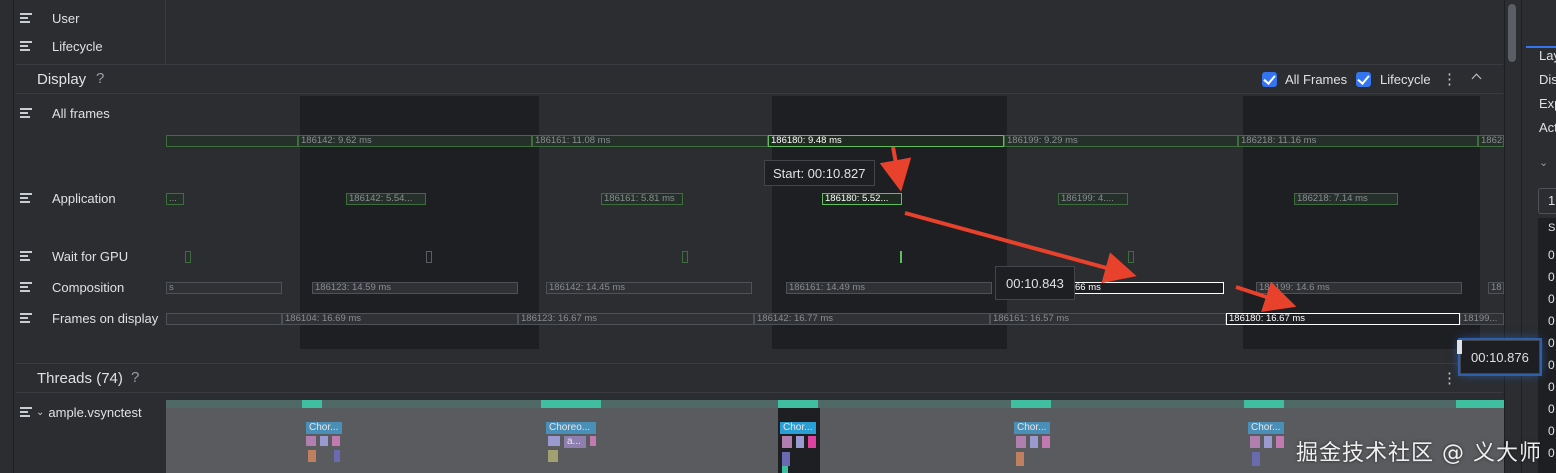 Image resolution: width=1556 pixels, height=473 pixels. Describe the element at coordinates (1405, 79) in the screenshot. I see `lifecycle-label: Lifecycle` at that location.